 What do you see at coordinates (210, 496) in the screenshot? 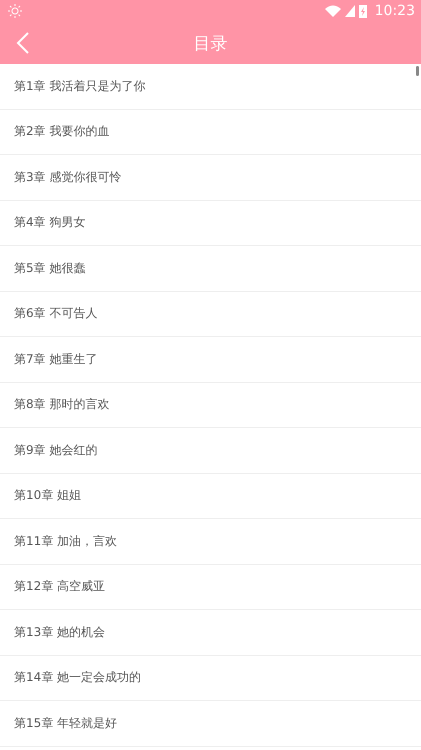
I see `chapter-item: 第10章 姐姐` at bounding box center [210, 496].